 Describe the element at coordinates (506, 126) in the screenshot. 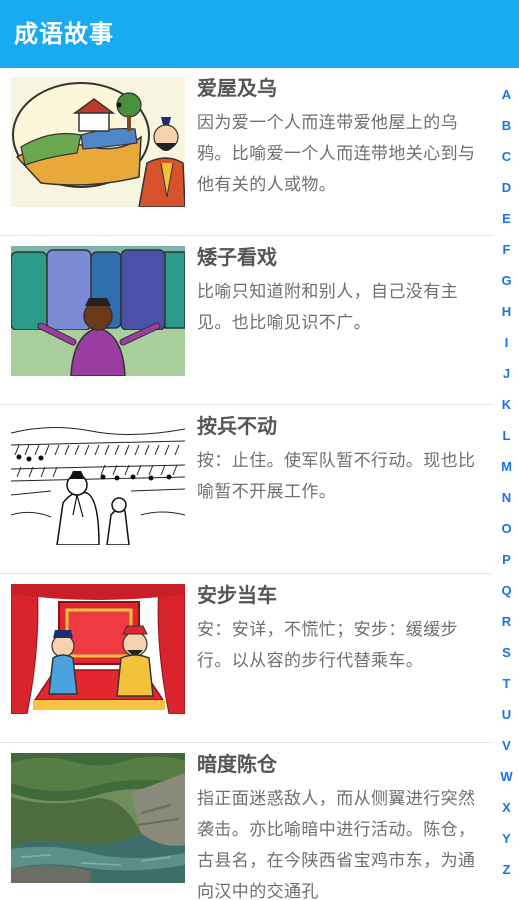

I see `index-letter-b: B` at that location.